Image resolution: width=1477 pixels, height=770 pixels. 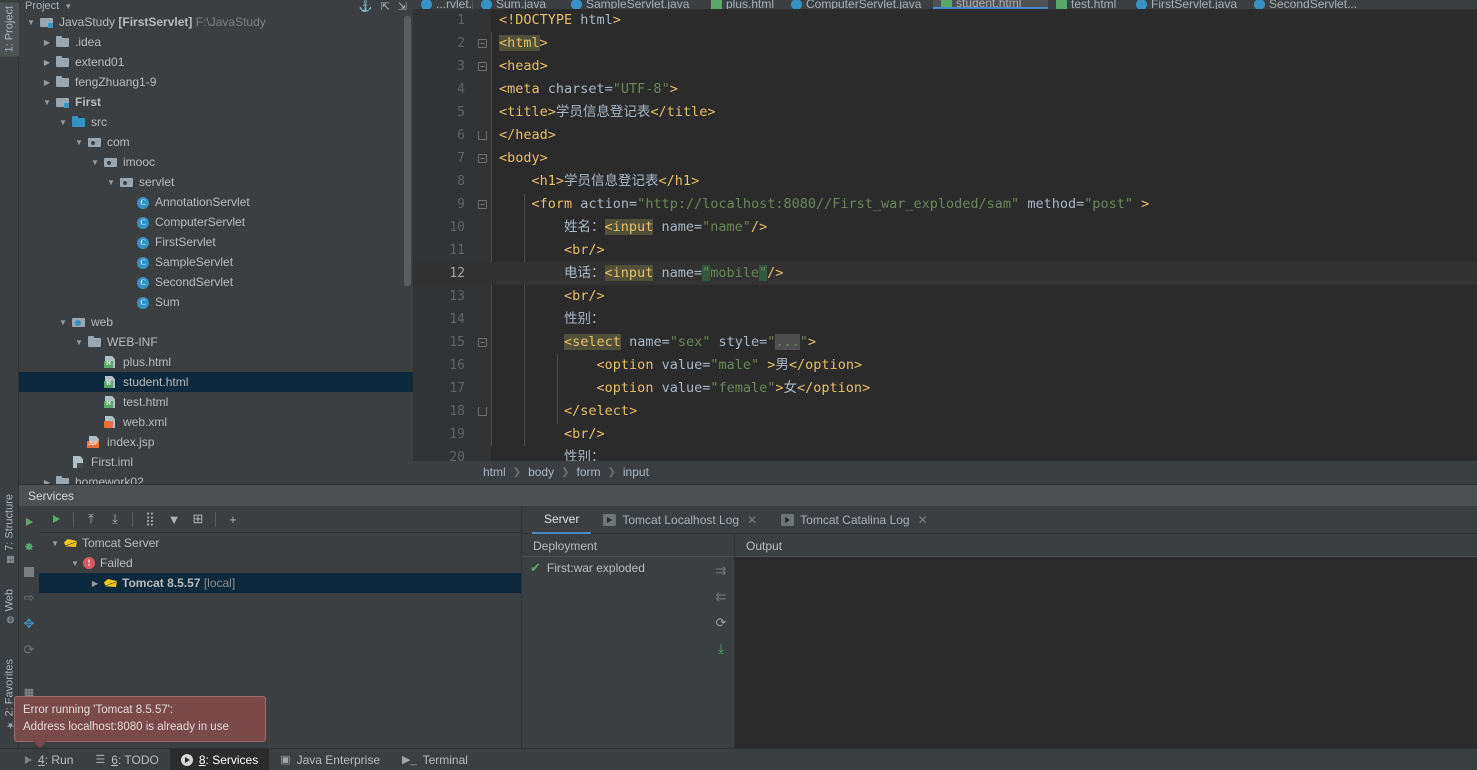 What do you see at coordinates (216, 262) in the screenshot?
I see `project-tree-row: C SampleServlet` at bounding box center [216, 262].